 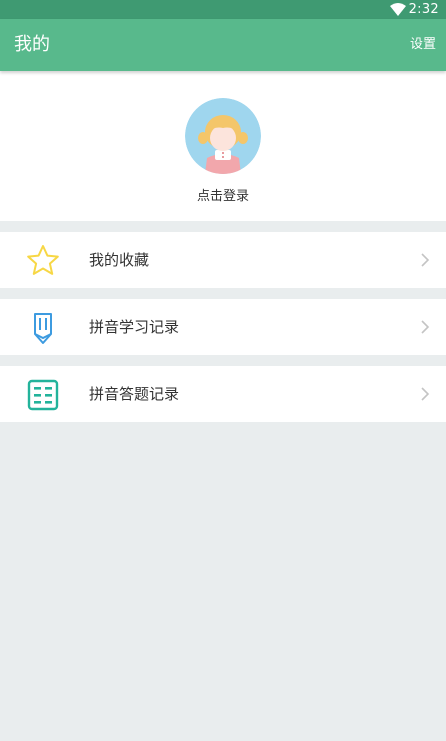 I want to click on menu-item-pinyin-learning-record: 拼音学习记录, so click(x=223, y=327).